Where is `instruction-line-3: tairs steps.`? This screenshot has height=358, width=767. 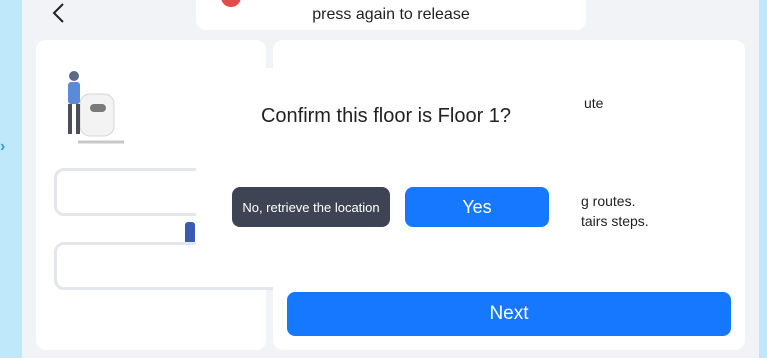 instruction-line-3: tairs steps. is located at coordinates (615, 221).